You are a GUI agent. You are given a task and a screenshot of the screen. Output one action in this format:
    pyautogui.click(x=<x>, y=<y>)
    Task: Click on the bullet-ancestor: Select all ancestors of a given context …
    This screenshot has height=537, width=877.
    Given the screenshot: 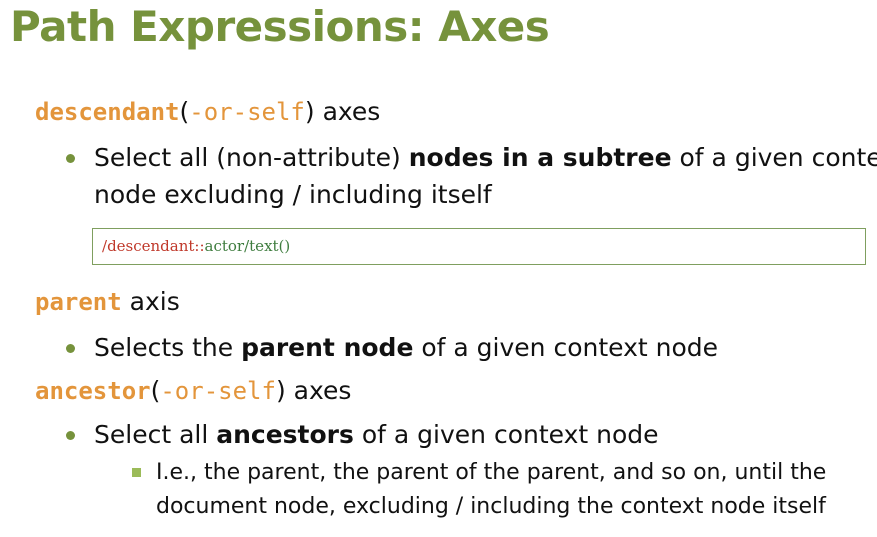 What is the action you would take?
    pyautogui.click(x=376, y=434)
    